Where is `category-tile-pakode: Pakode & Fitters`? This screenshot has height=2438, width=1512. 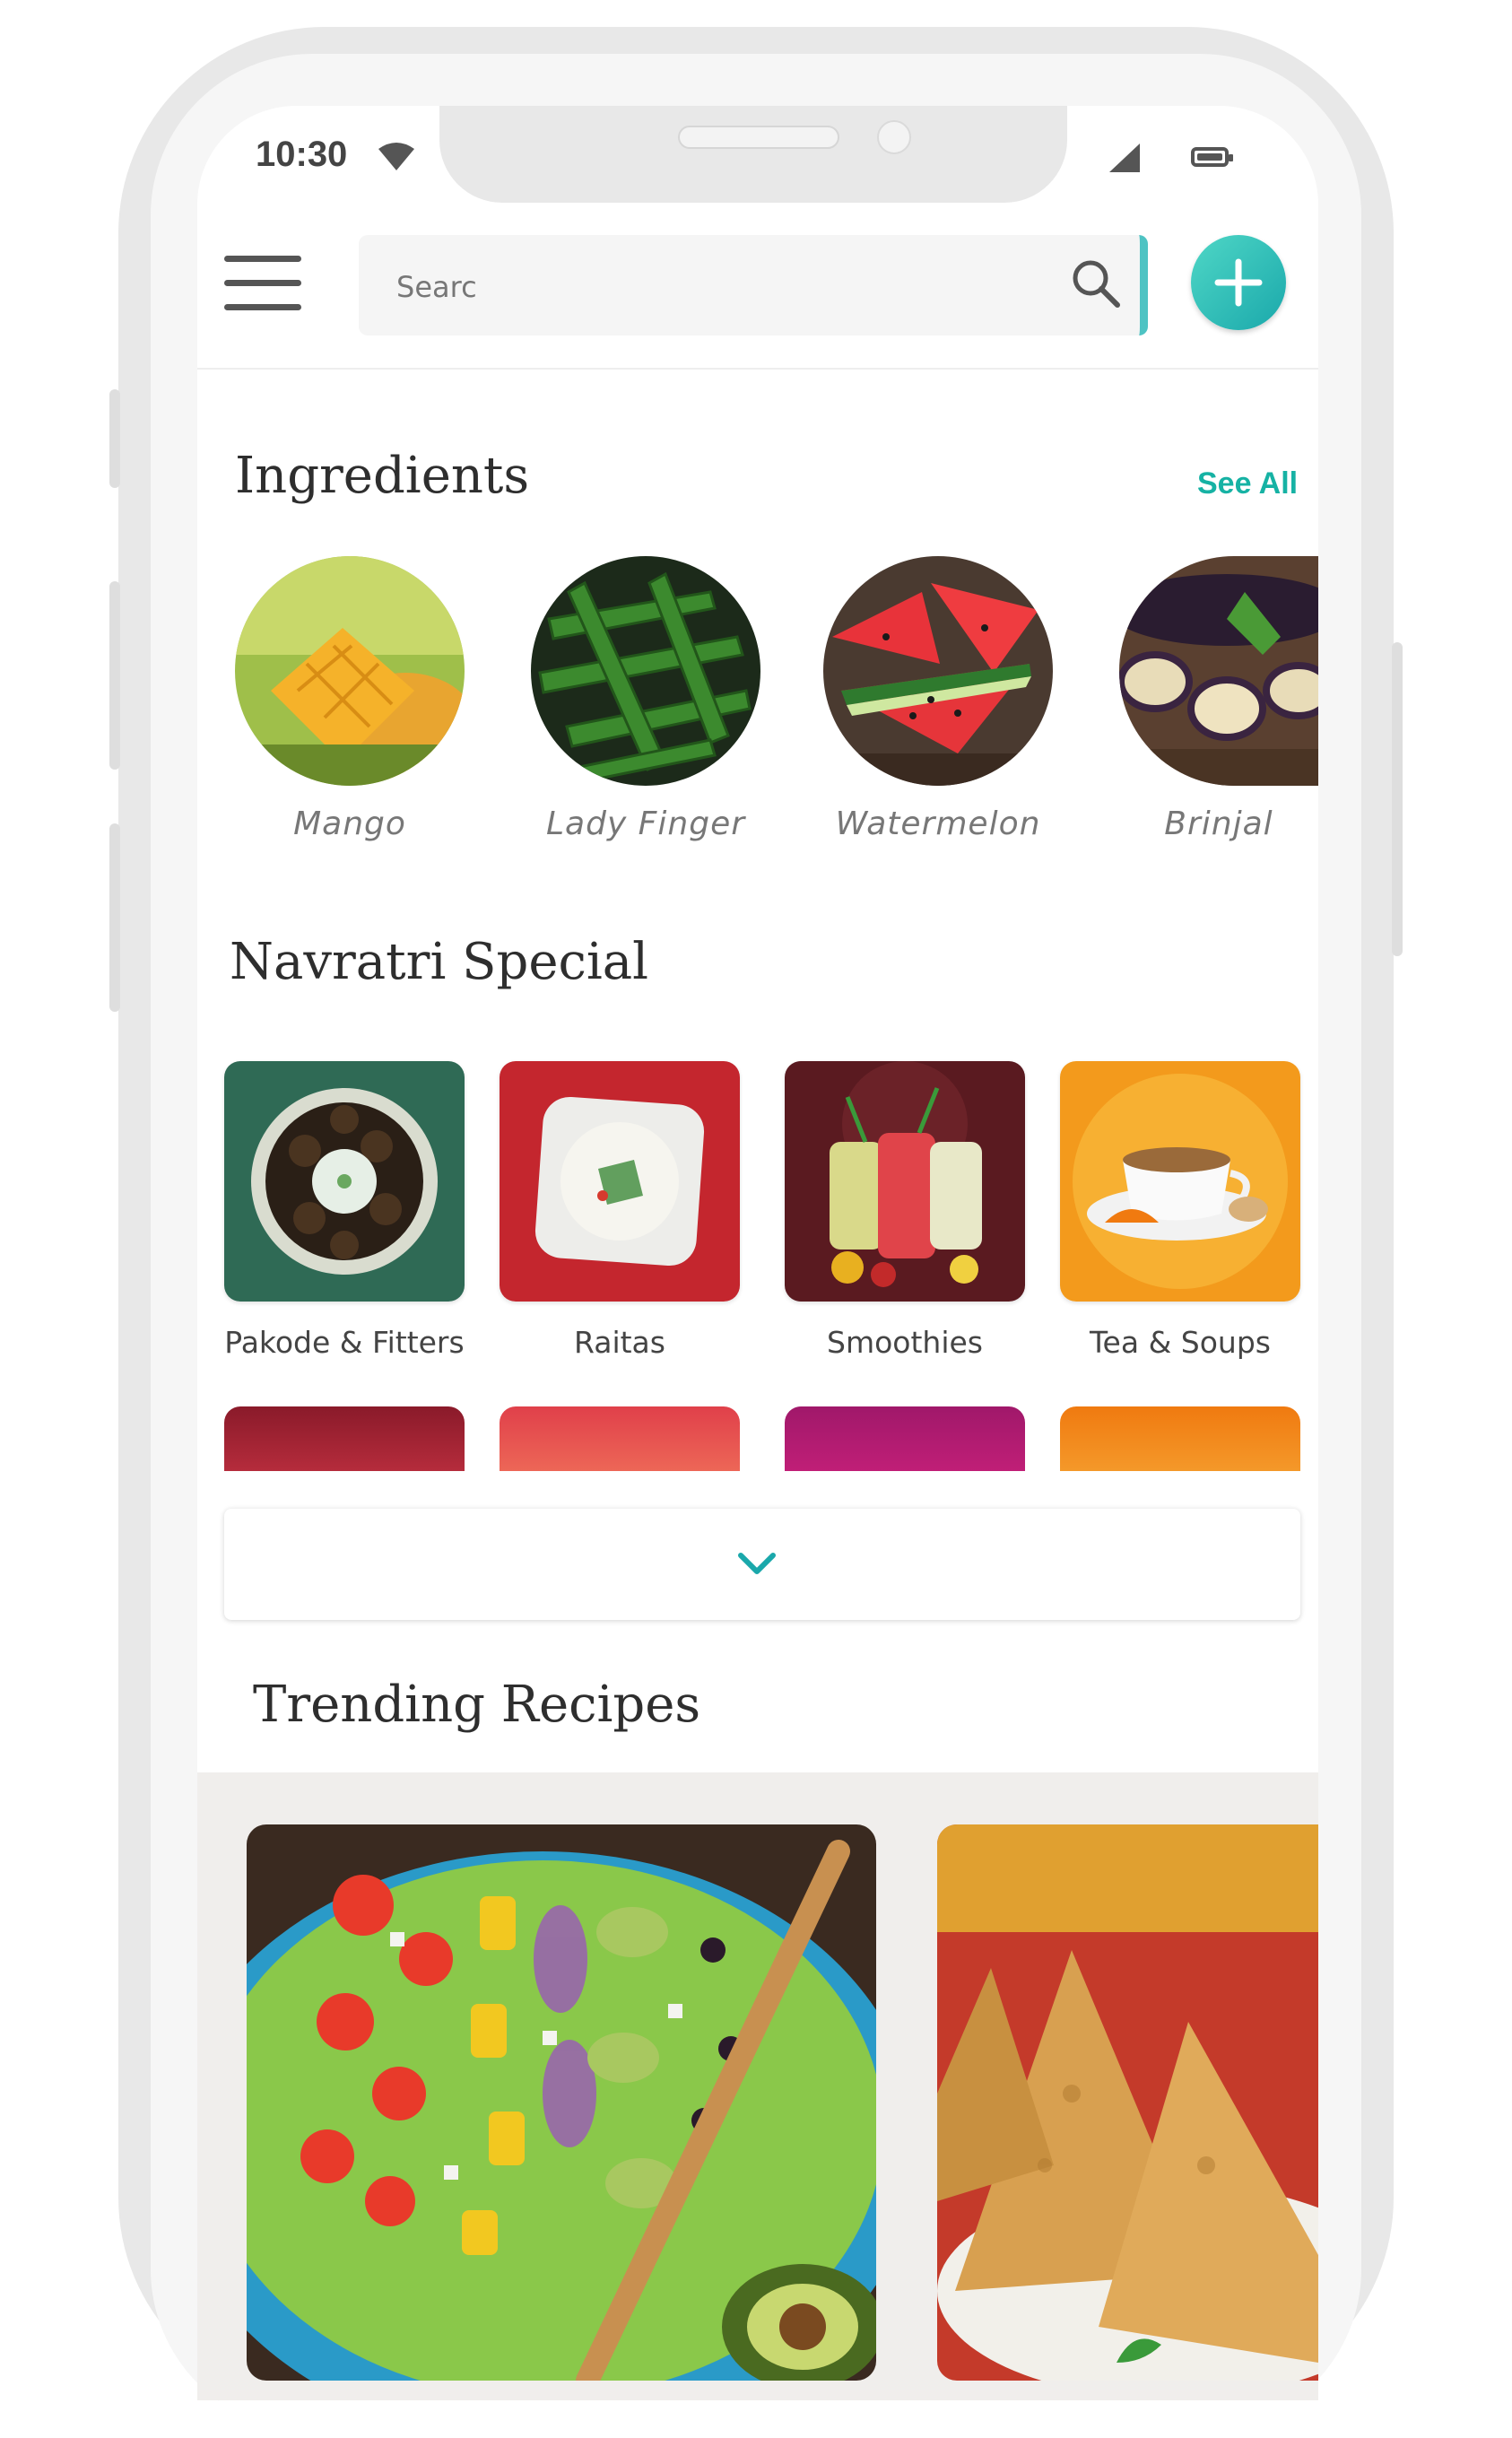 category-tile-pakode: Pakode & Fitters is located at coordinates (344, 1210).